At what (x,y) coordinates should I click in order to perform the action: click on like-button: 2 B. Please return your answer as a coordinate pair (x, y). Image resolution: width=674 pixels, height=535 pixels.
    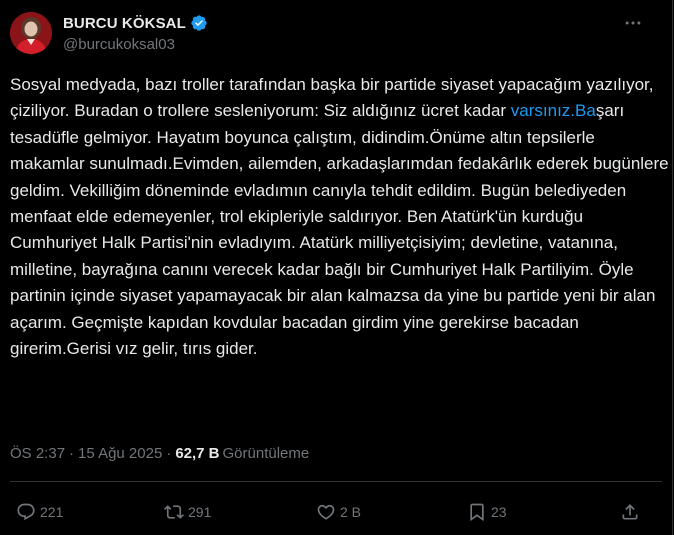
    Looking at the image, I should click on (338, 512).